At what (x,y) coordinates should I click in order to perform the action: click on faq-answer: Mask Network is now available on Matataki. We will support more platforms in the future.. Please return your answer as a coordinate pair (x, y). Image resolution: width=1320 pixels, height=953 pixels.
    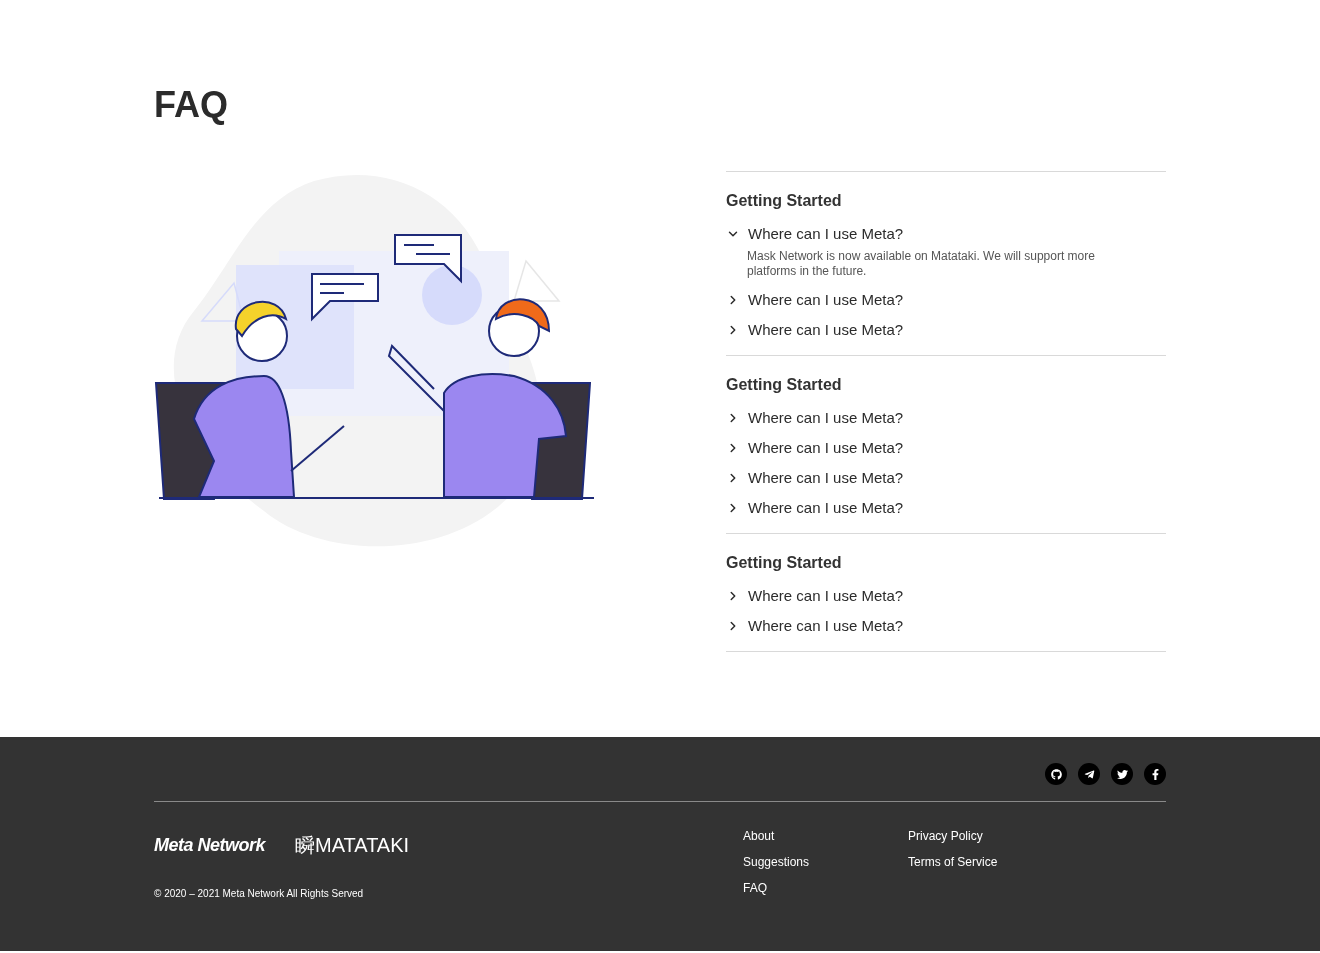
    Looking at the image, I should click on (921, 264).